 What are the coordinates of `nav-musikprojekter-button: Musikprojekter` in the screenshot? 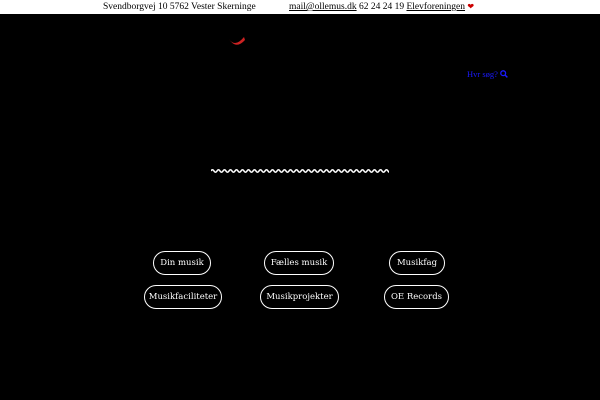 It's located at (299, 297).